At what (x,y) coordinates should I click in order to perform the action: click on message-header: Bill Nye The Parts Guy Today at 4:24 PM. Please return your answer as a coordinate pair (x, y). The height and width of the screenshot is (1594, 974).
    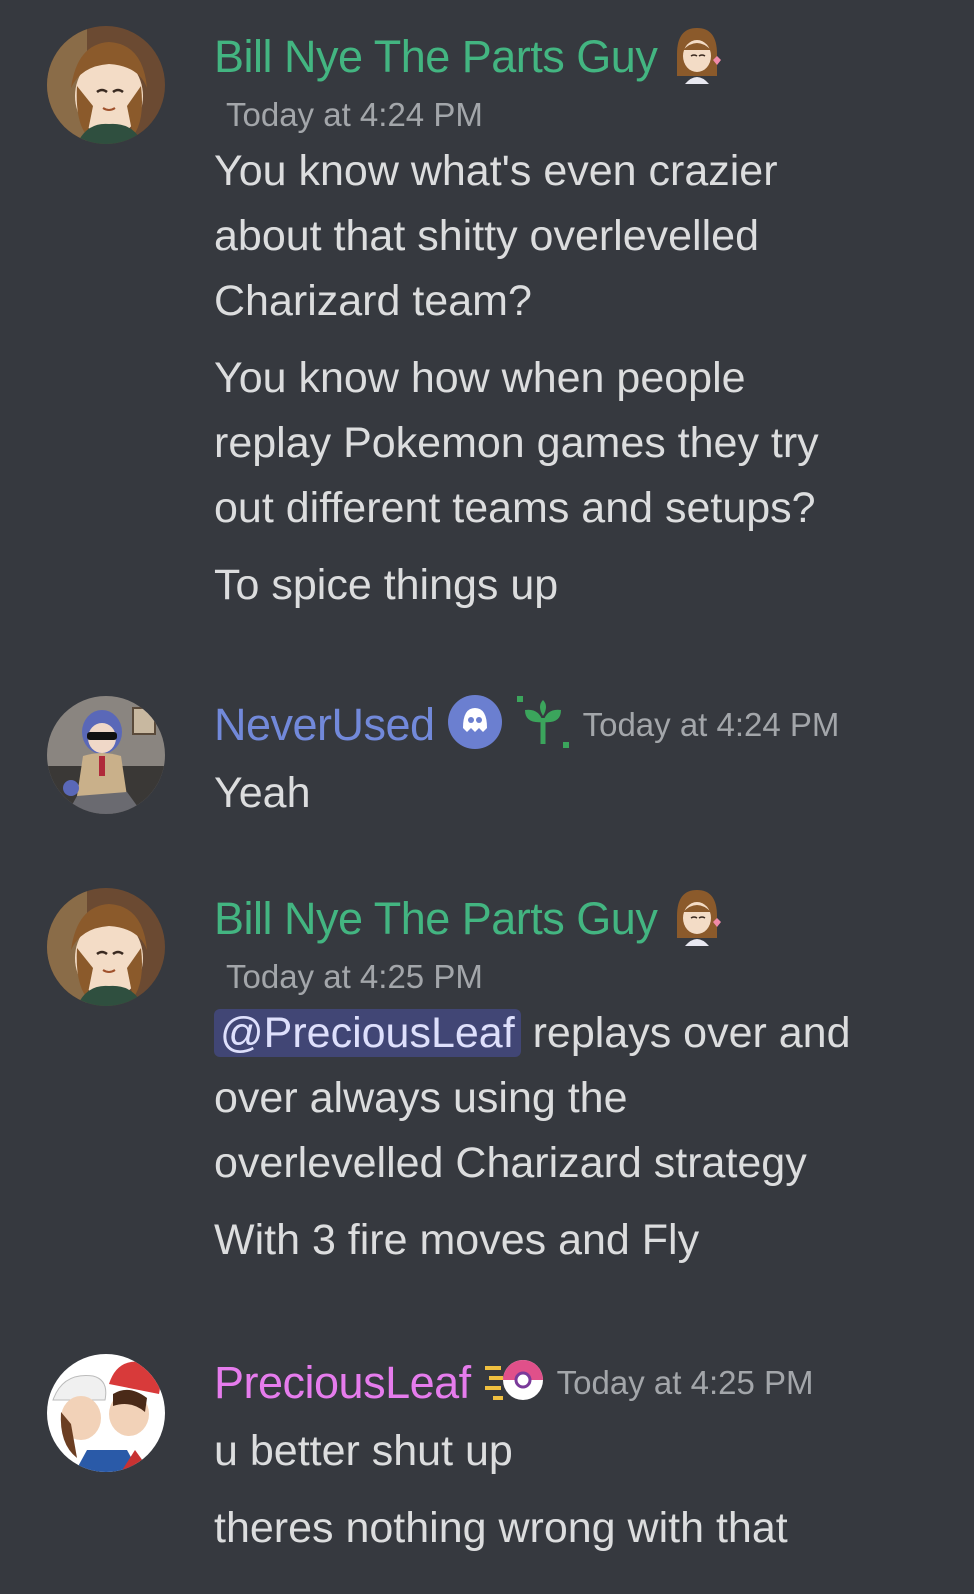
    Looking at the image, I should click on (579, 79).